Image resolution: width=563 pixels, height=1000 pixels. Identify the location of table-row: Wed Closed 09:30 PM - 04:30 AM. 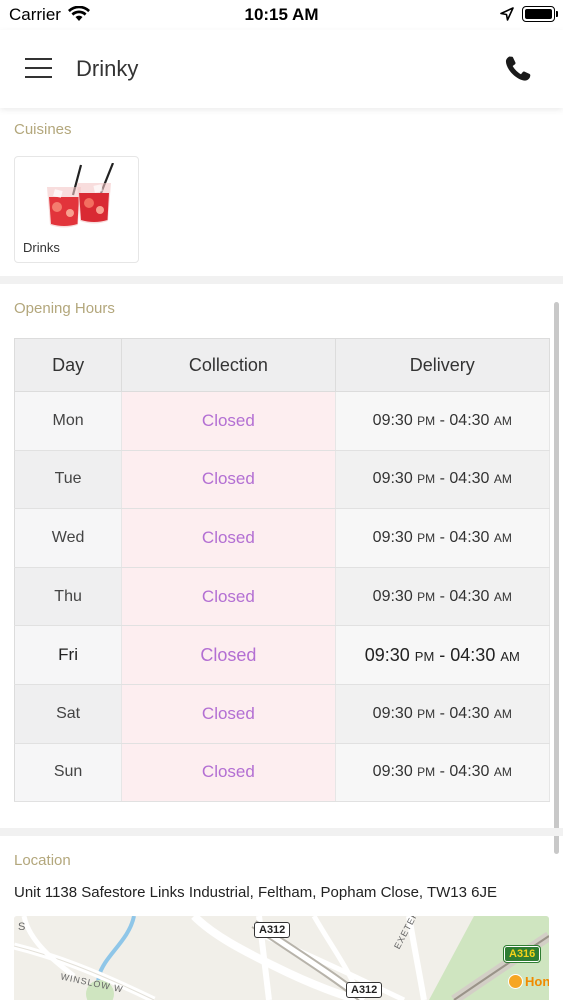
(282, 538).